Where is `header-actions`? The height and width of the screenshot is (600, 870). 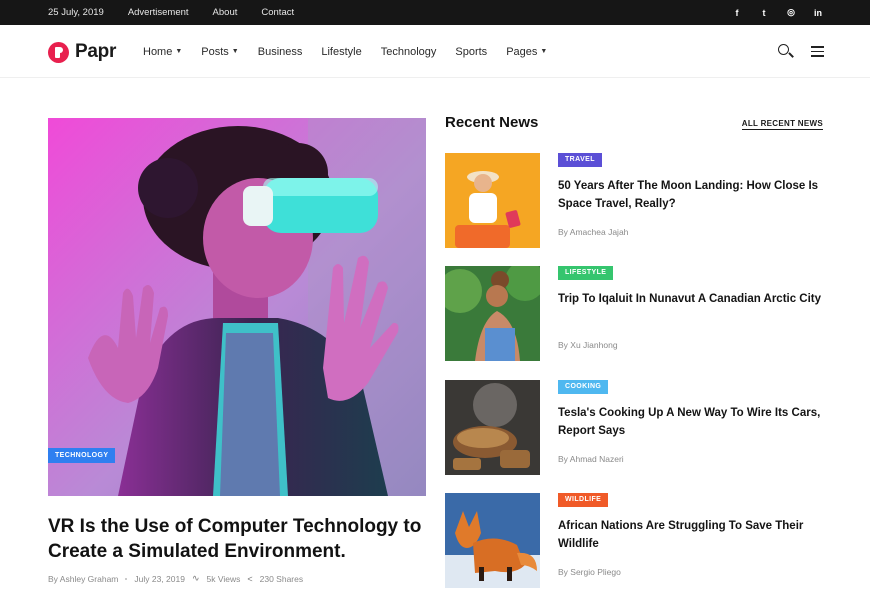 header-actions is located at coordinates (801, 51).